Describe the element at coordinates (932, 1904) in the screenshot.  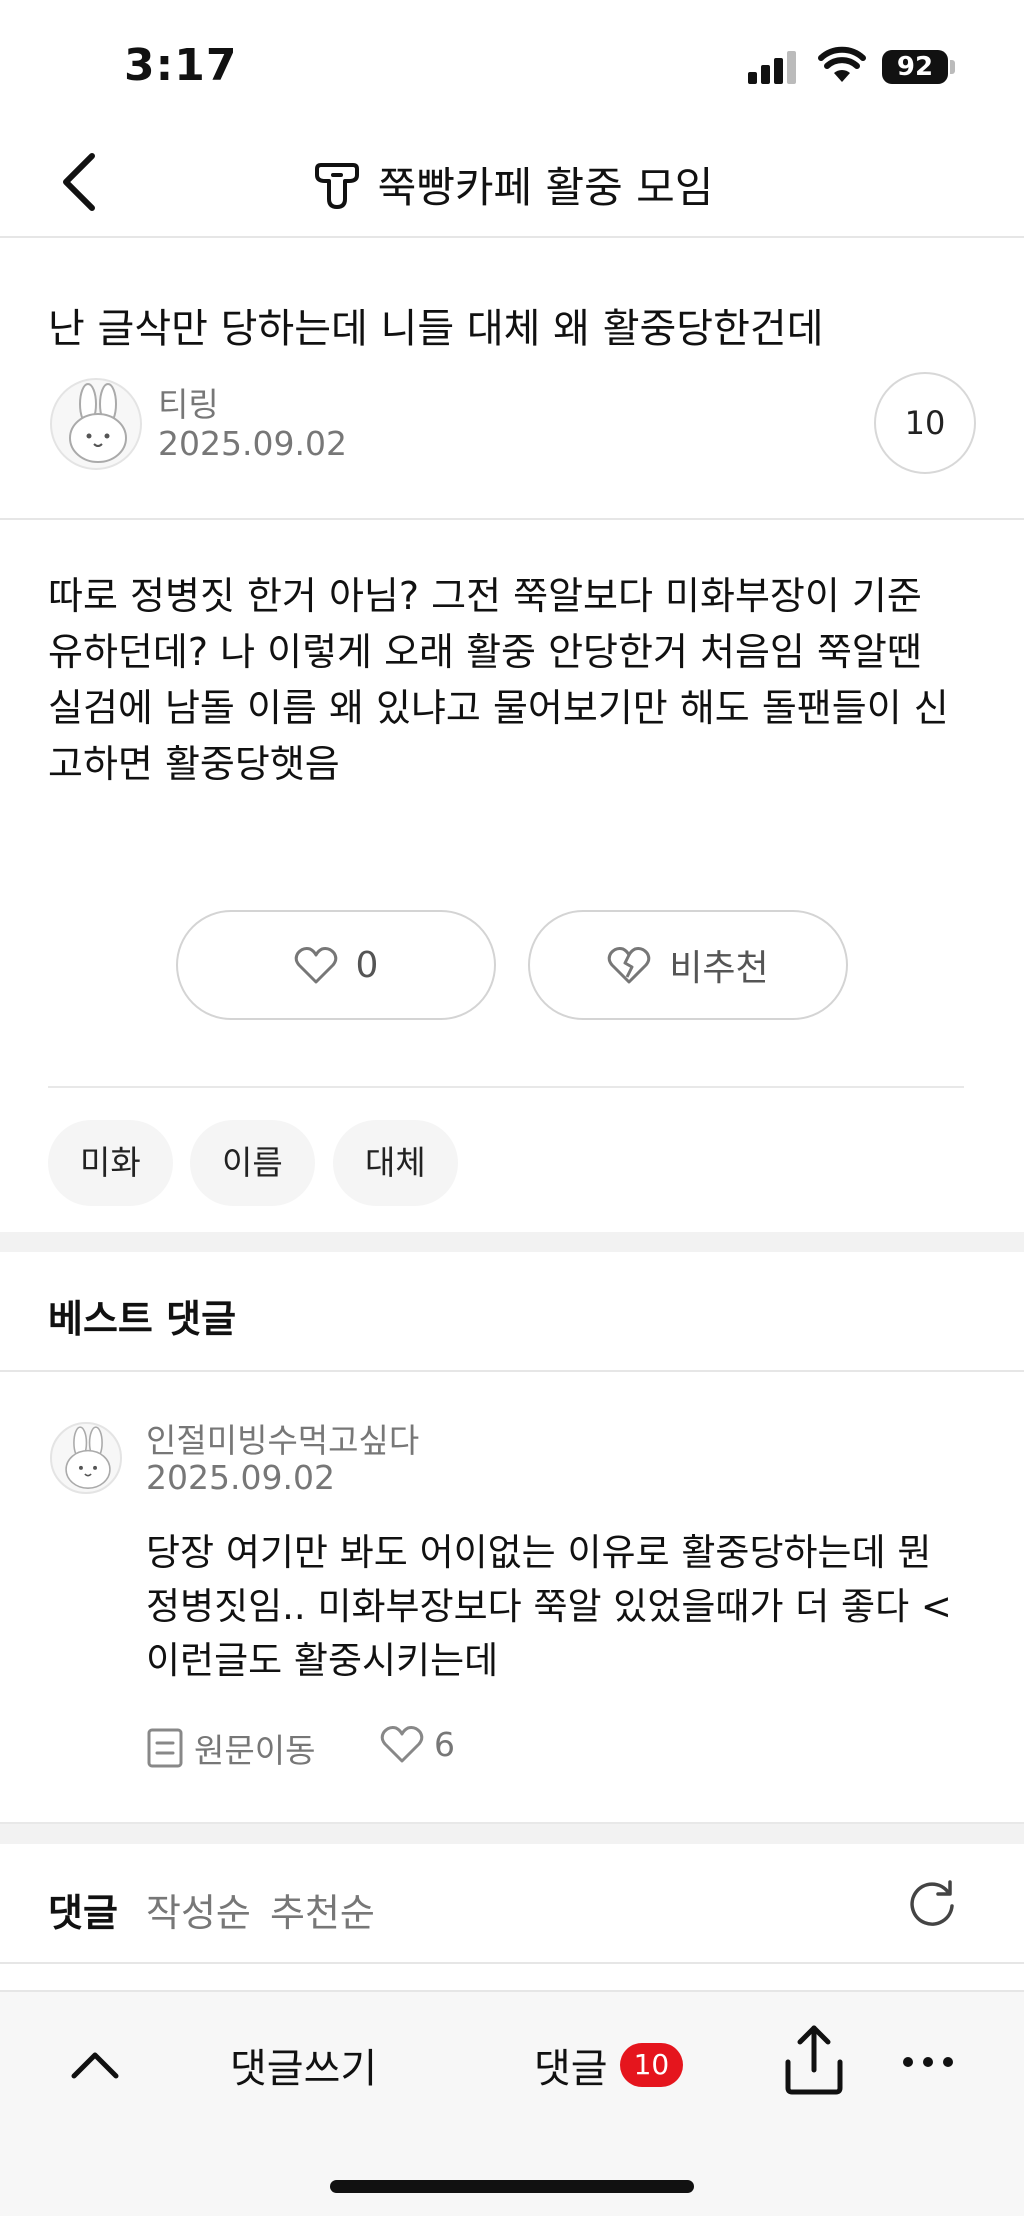
I see `refresh-icon` at that location.